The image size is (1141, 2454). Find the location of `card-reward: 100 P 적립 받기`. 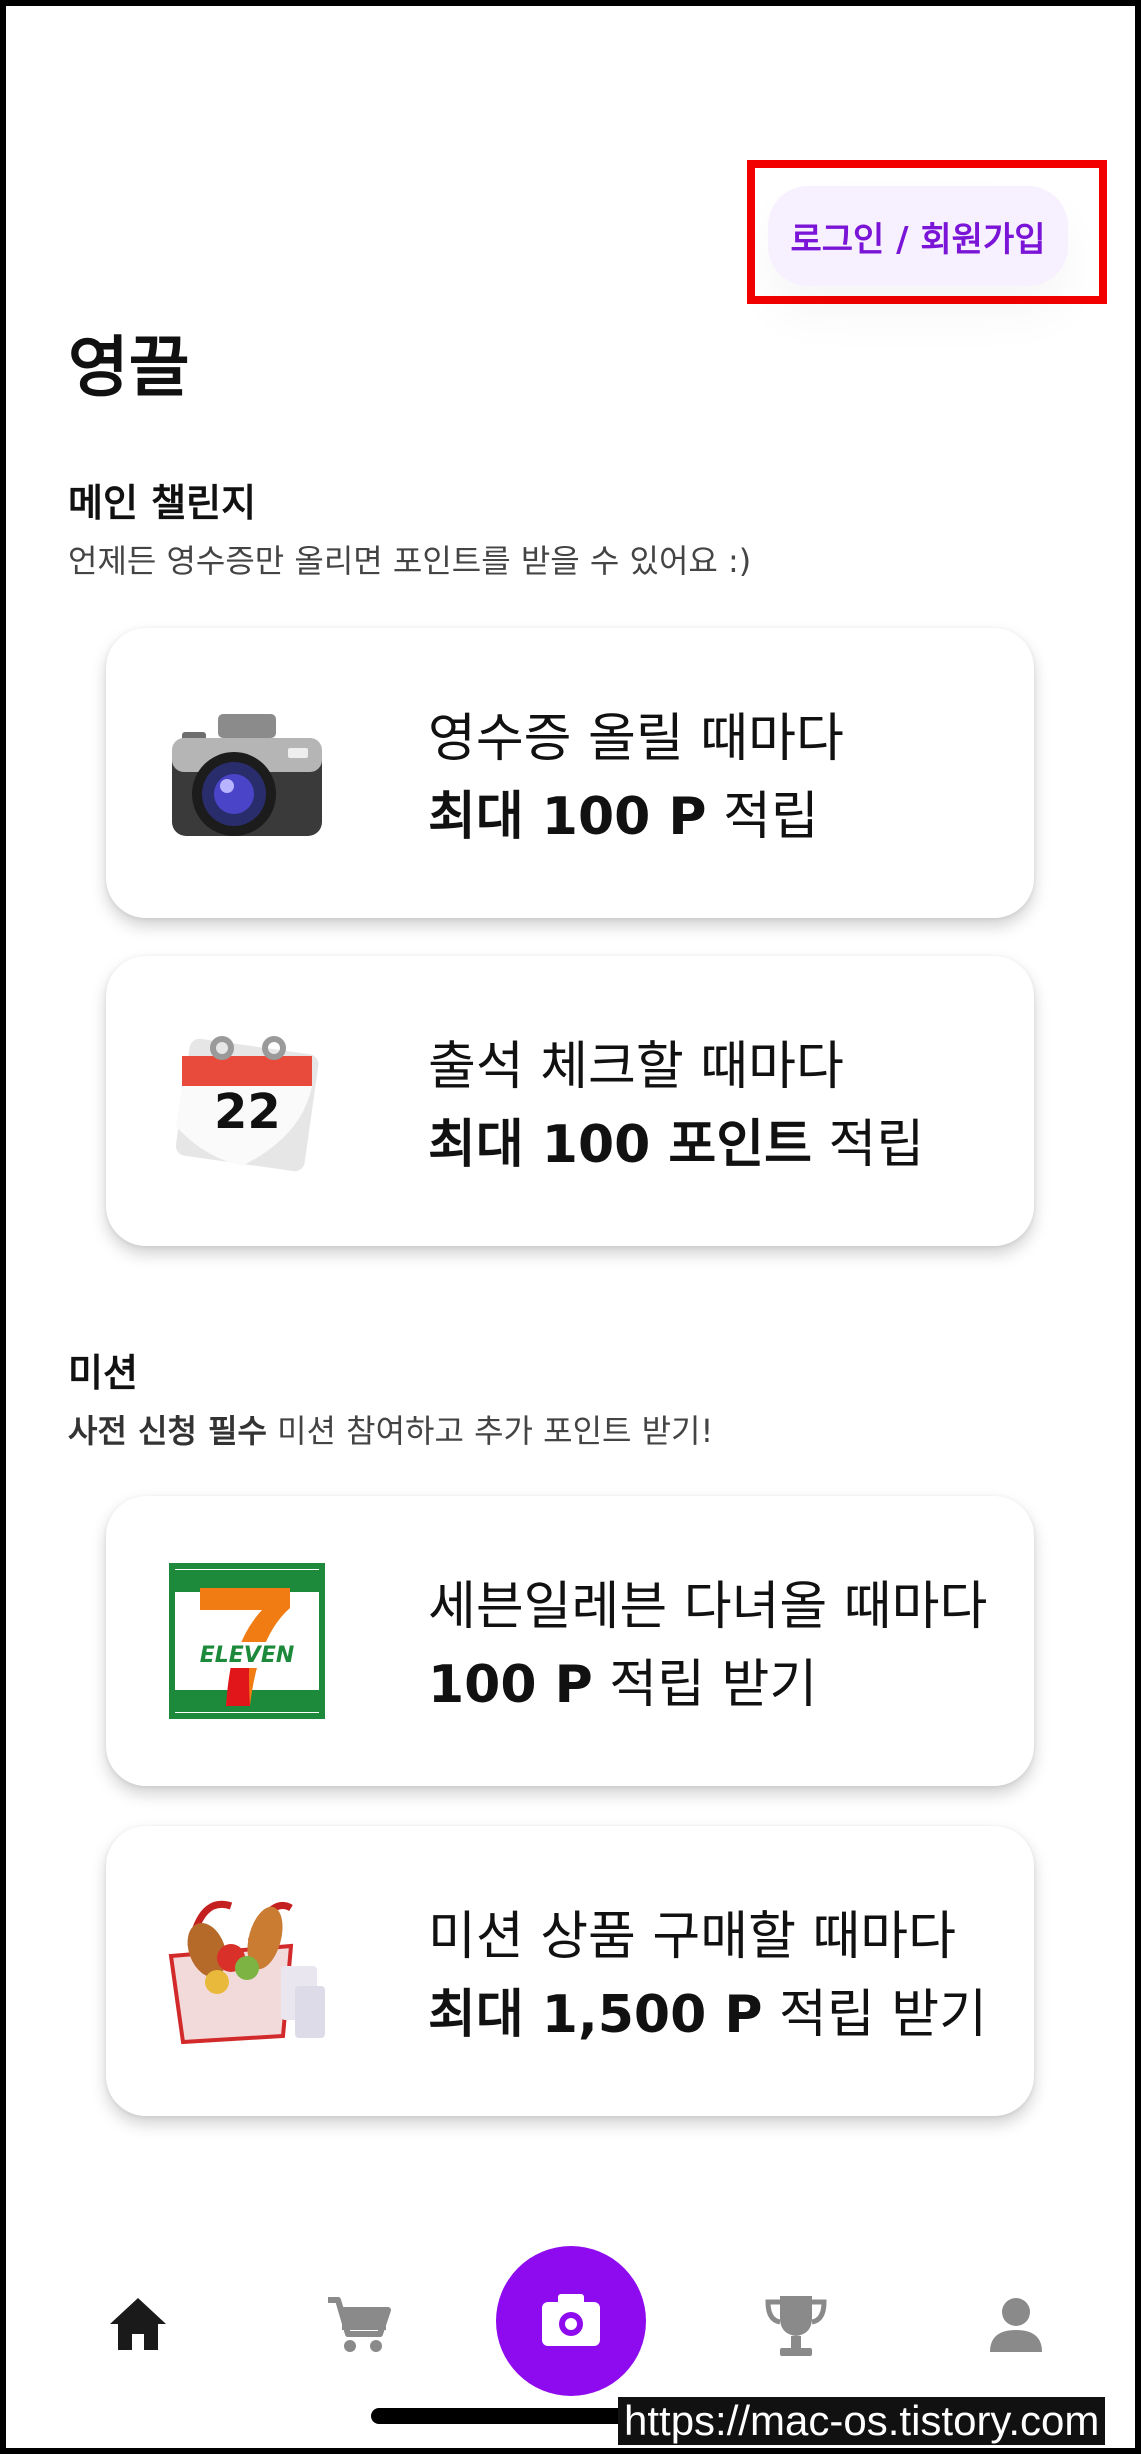

card-reward: 100 P 적립 받기 is located at coordinates (622, 1679).